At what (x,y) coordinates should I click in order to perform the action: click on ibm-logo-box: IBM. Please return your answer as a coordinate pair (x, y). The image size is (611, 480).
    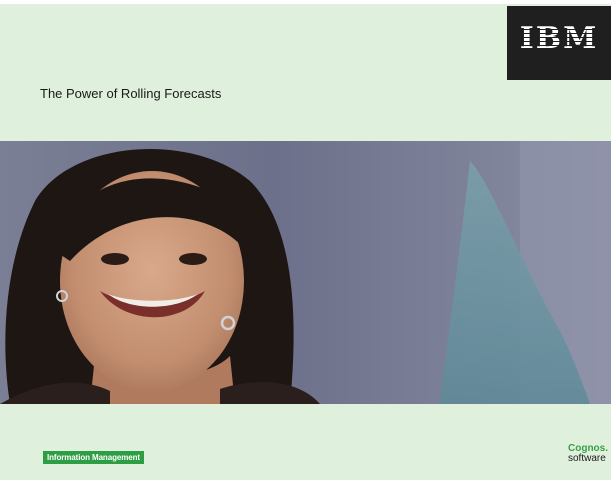
    Looking at the image, I should click on (559, 43).